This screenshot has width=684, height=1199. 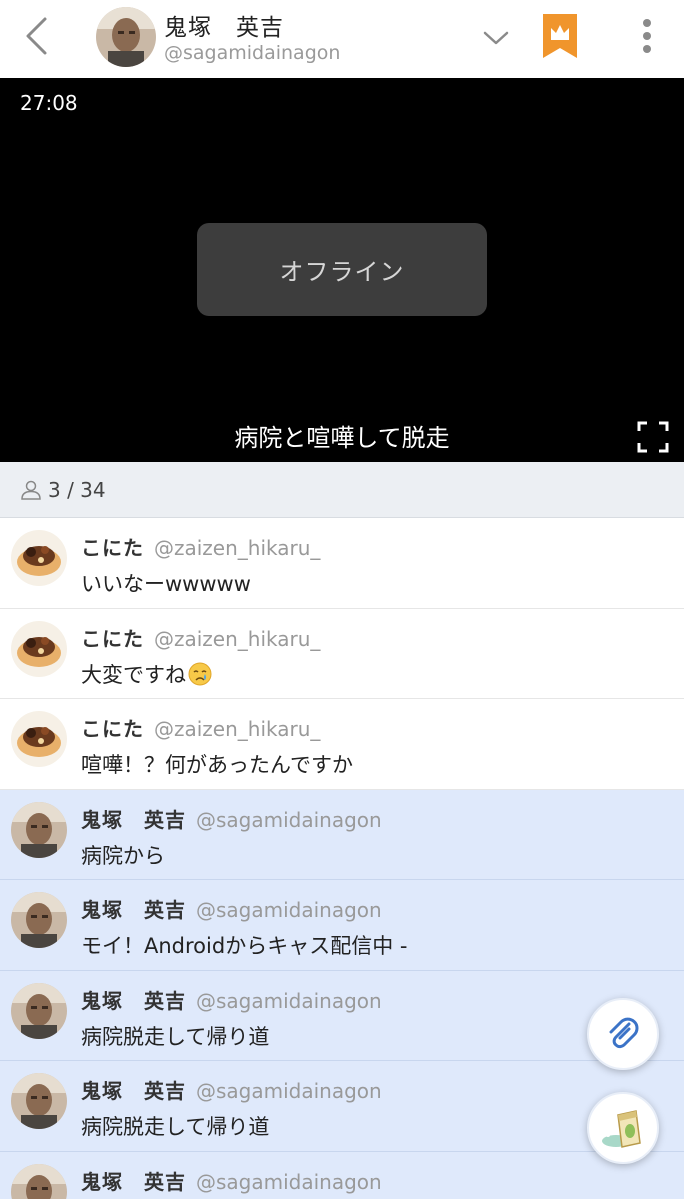 I want to click on comment-row: こにた @zaizen_hikaru_ いいなーwwwww, so click(x=342, y=563).